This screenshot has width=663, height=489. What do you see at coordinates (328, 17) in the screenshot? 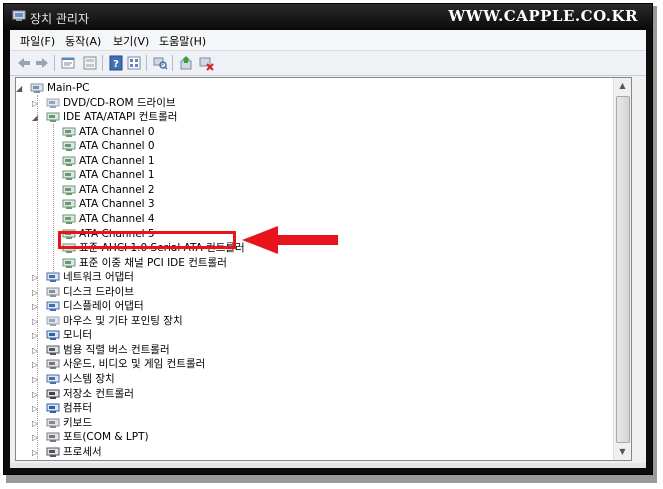
I see `title-bar: 장치 관리자 WWW.CAPPLE.CO.KR` at bounding box center [328, 17].